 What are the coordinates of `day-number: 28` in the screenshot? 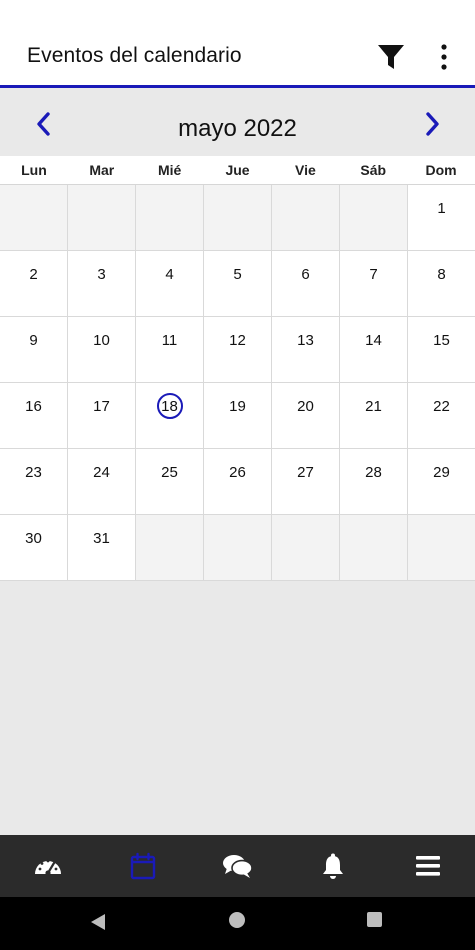 It's located at (373, 472).